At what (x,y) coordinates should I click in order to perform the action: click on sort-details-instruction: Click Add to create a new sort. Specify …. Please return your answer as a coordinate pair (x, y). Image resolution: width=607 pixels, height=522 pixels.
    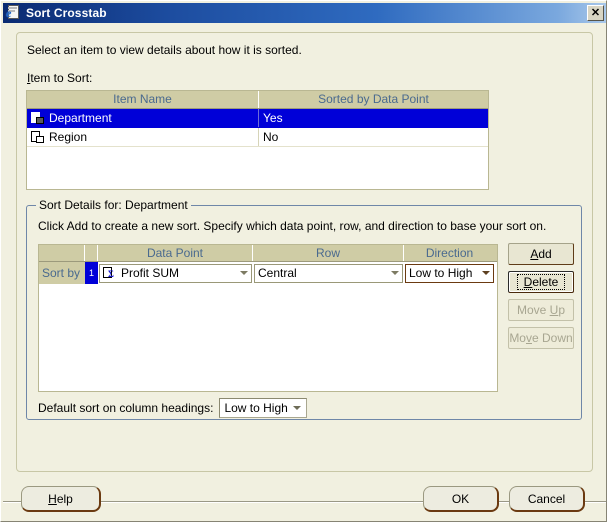
    Looking at the image, I should click on (292, 226).